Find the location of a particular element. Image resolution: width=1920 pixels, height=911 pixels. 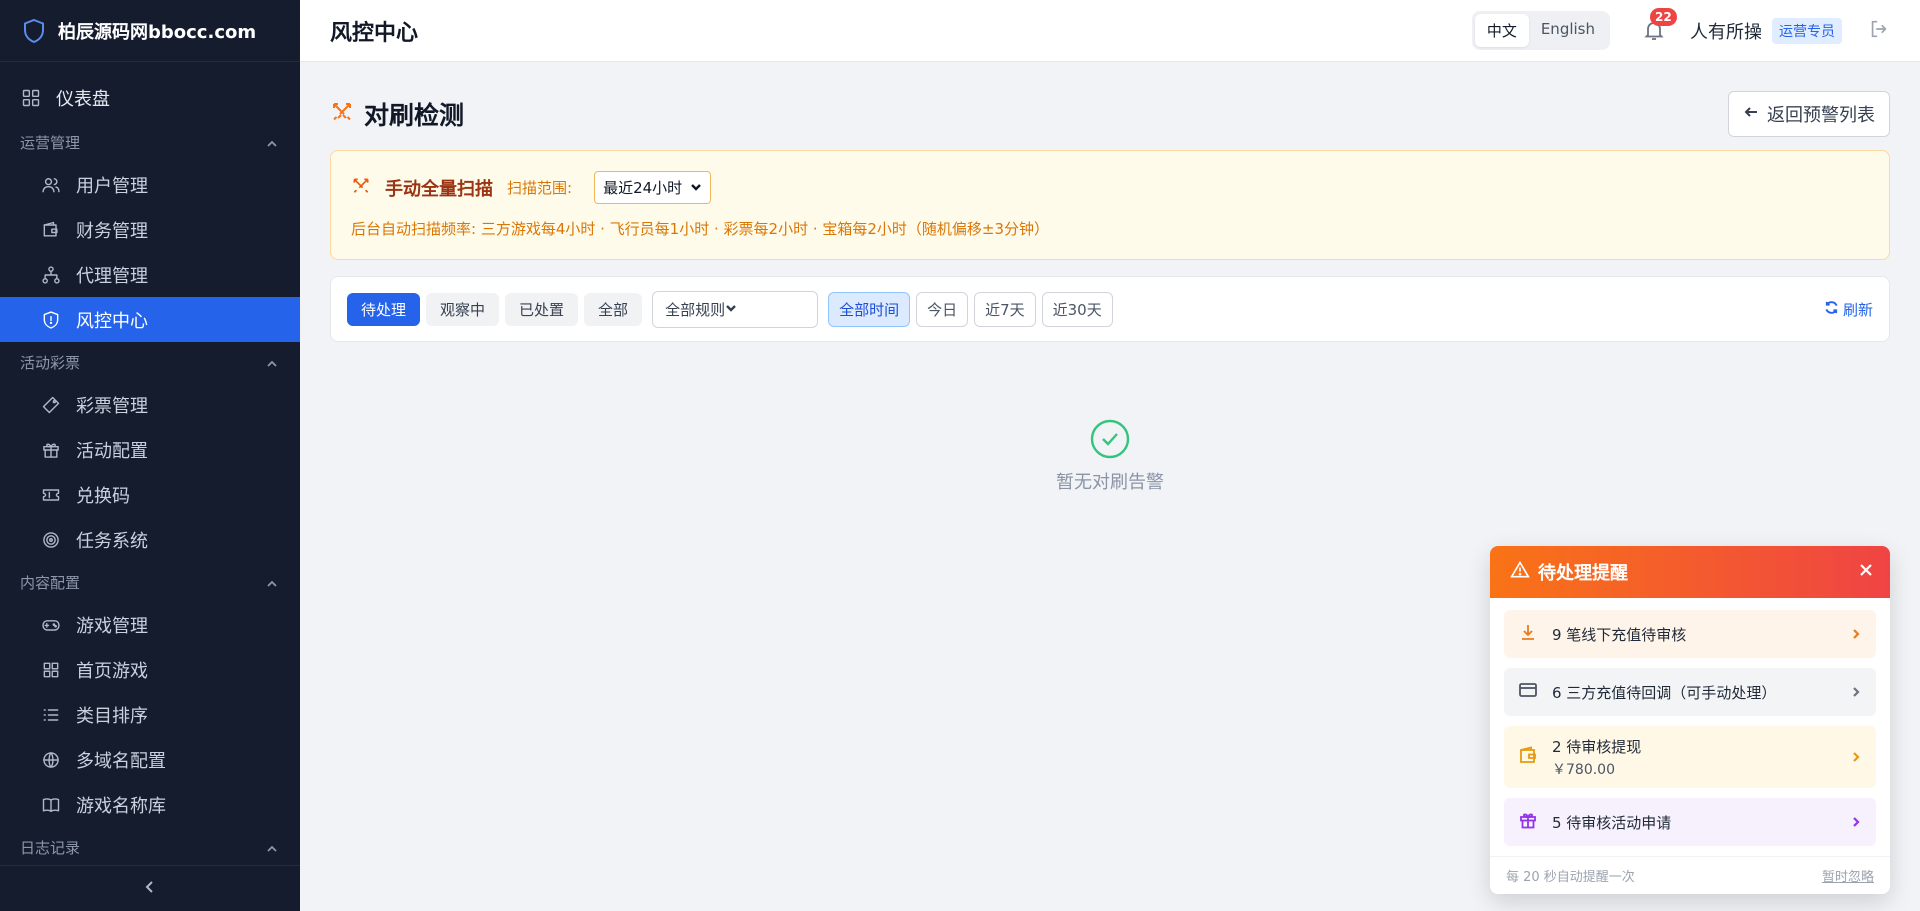

sidebar-item-label: 仪表盘 is located at coordinates (83, 99).